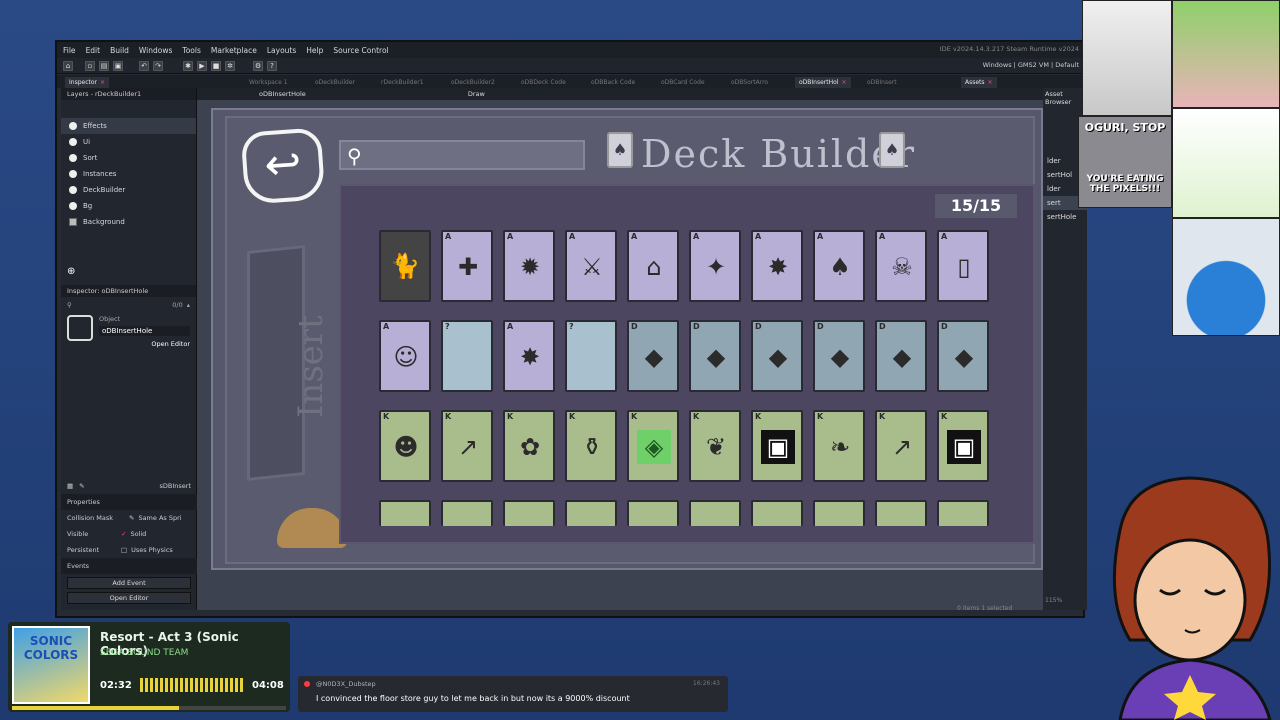  What do you see at coordinates (93, 50) in the screenshot?
I see `menu-item-edit: Edit` at bounding box center [93, 50].